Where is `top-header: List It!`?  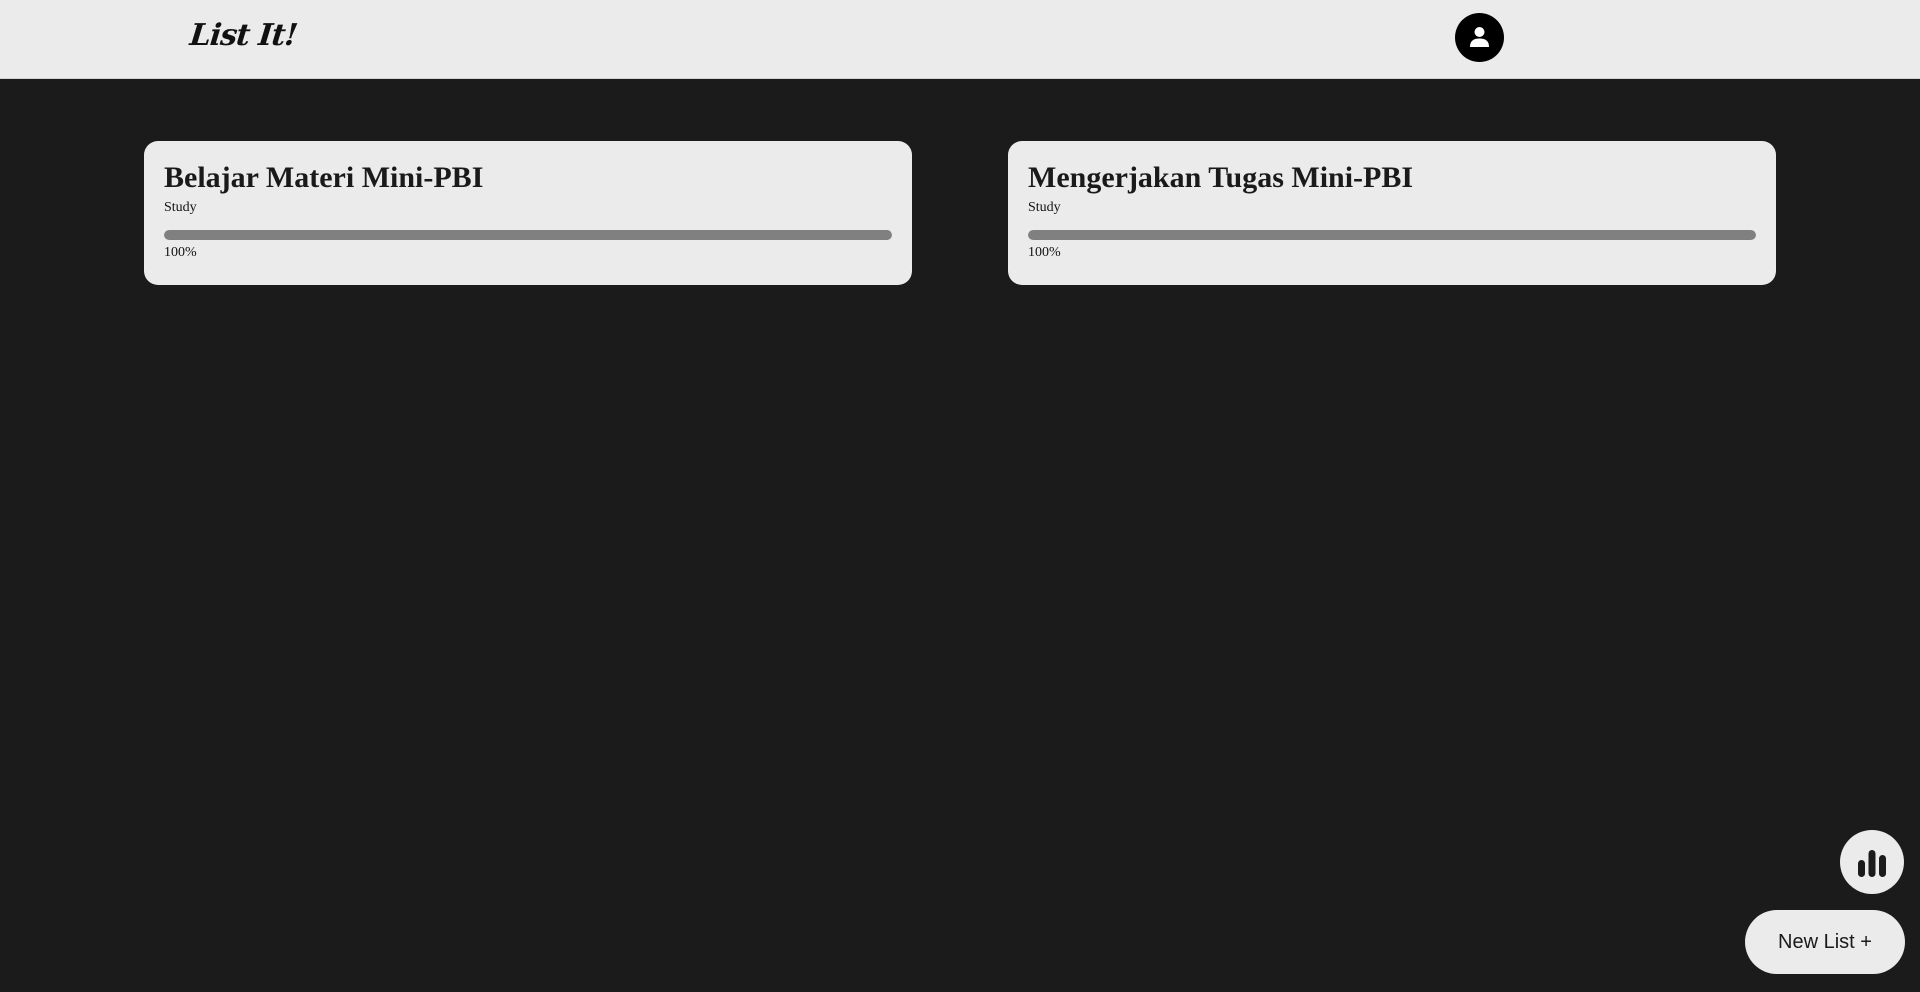 top-header: List It! is located at coordinates (960, 39).